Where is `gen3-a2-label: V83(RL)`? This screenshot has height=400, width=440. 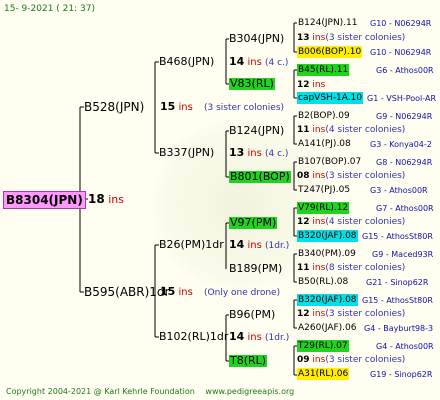
gen3-a2-label: V83(RL) is located at coordinates (252, 84).